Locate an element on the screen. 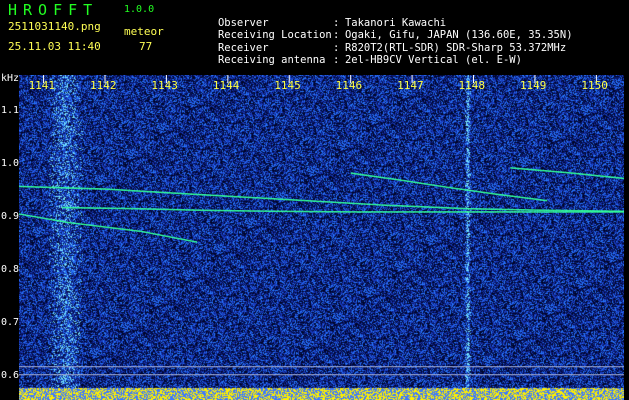 This screenshot has width=629, height=400. x-tick-label: 1150 is located at coordinates (594, 85).